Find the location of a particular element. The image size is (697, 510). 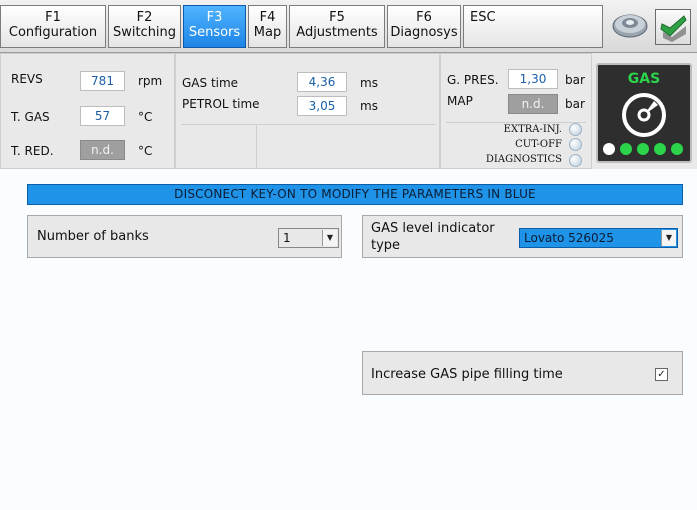

pipe-filling-row: Increase GAS pipe filling time ✓ is located at coordinates (522, 373).